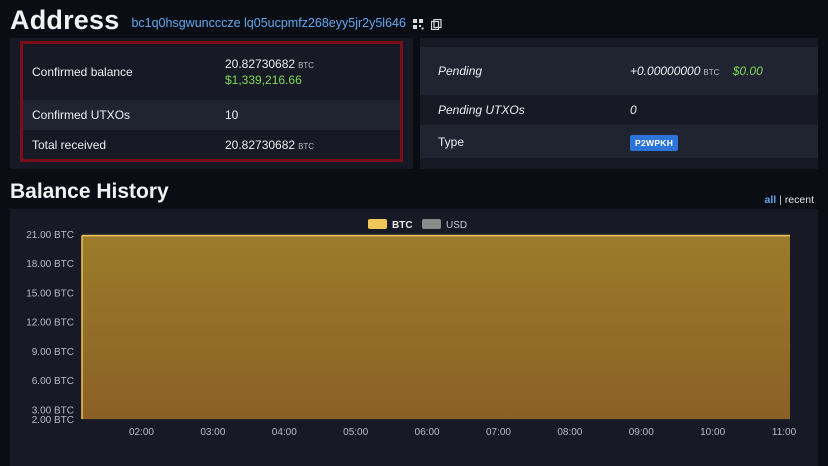  I want to click on balance-history-title: Balance History, so click(89, 191).